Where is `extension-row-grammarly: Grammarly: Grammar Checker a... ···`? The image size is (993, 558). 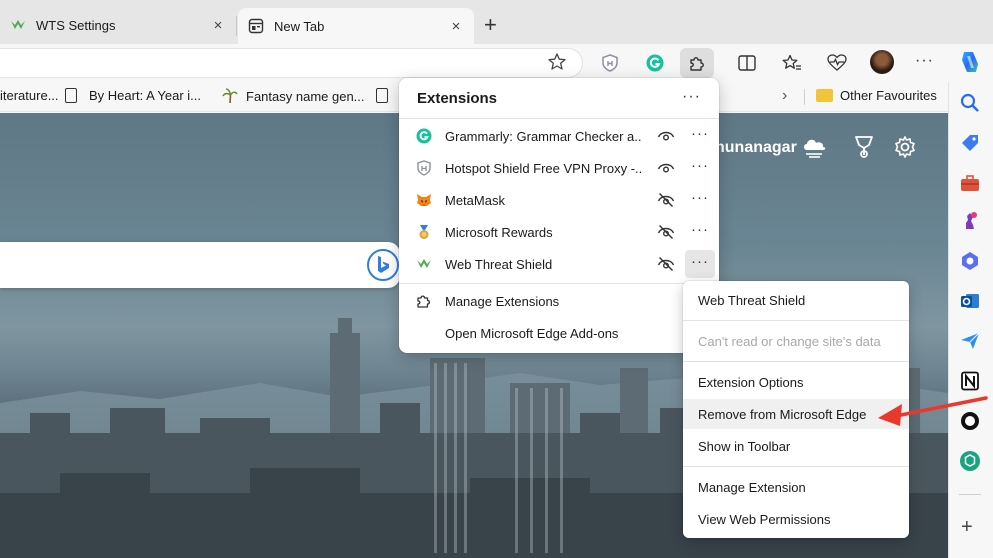
extension-row-grammarly: Grammarly: Grammar Checker a... ··· is located at coordinates (559, 136).